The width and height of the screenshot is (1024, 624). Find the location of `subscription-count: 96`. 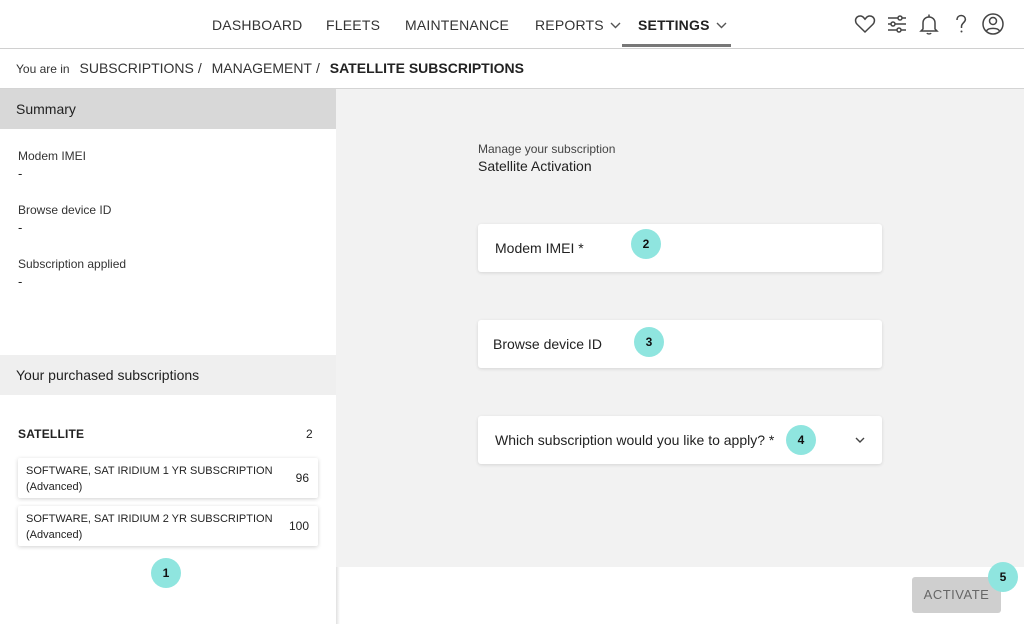

subscription-count: 96 is located at coordinates (302, 478).